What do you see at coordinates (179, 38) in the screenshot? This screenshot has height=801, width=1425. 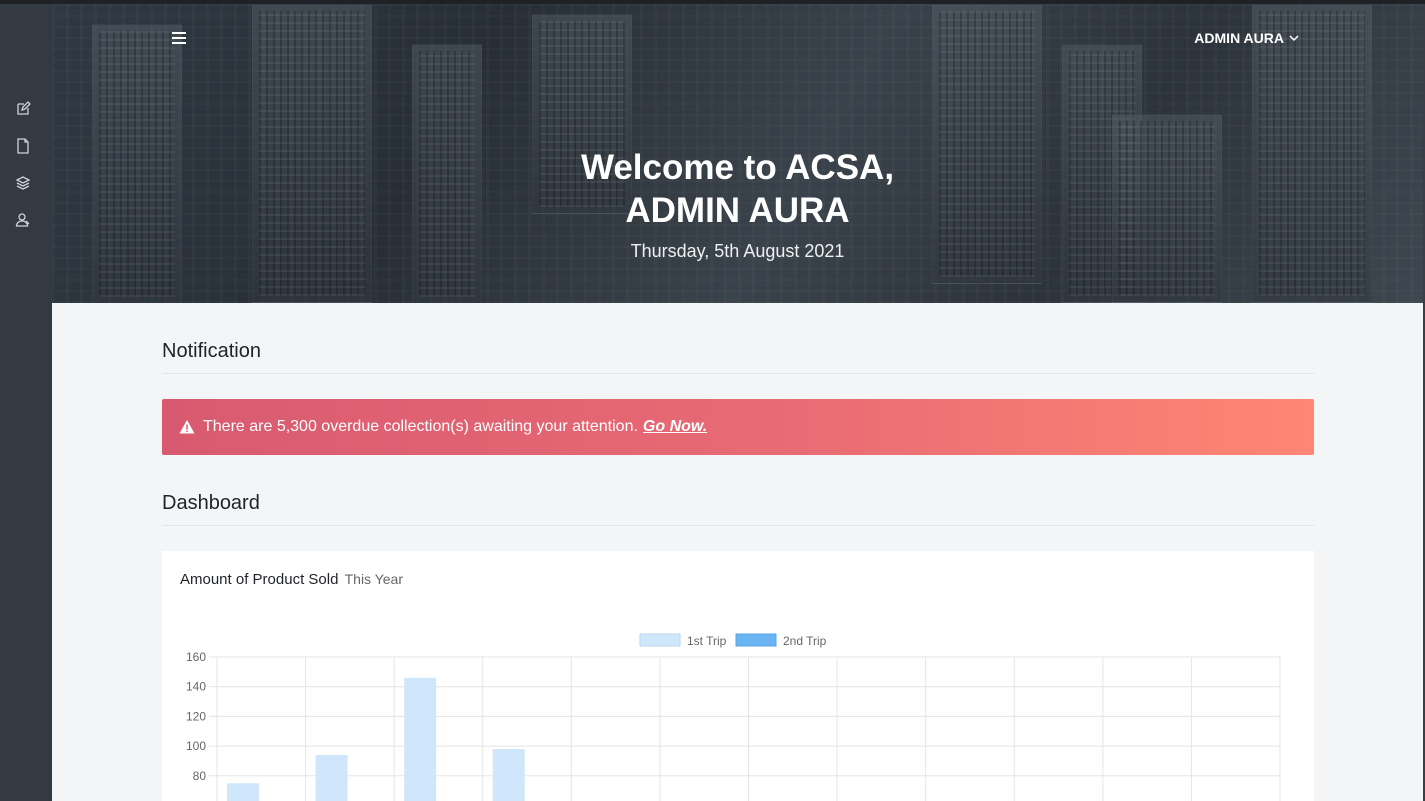 I see `hamburger-menu-icon` at bounding box center [179, 38].